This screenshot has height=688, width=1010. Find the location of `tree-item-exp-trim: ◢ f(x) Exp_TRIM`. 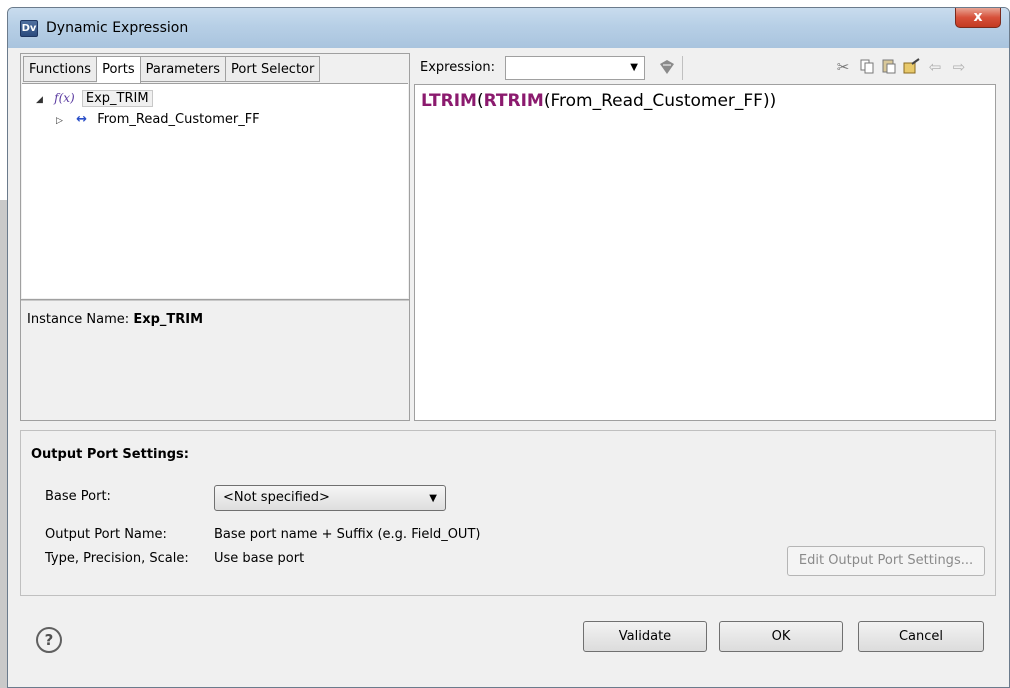

tree-item-exp-trim: ◢ f(x) Exp_TRIM is located at coordinates (94, 98).